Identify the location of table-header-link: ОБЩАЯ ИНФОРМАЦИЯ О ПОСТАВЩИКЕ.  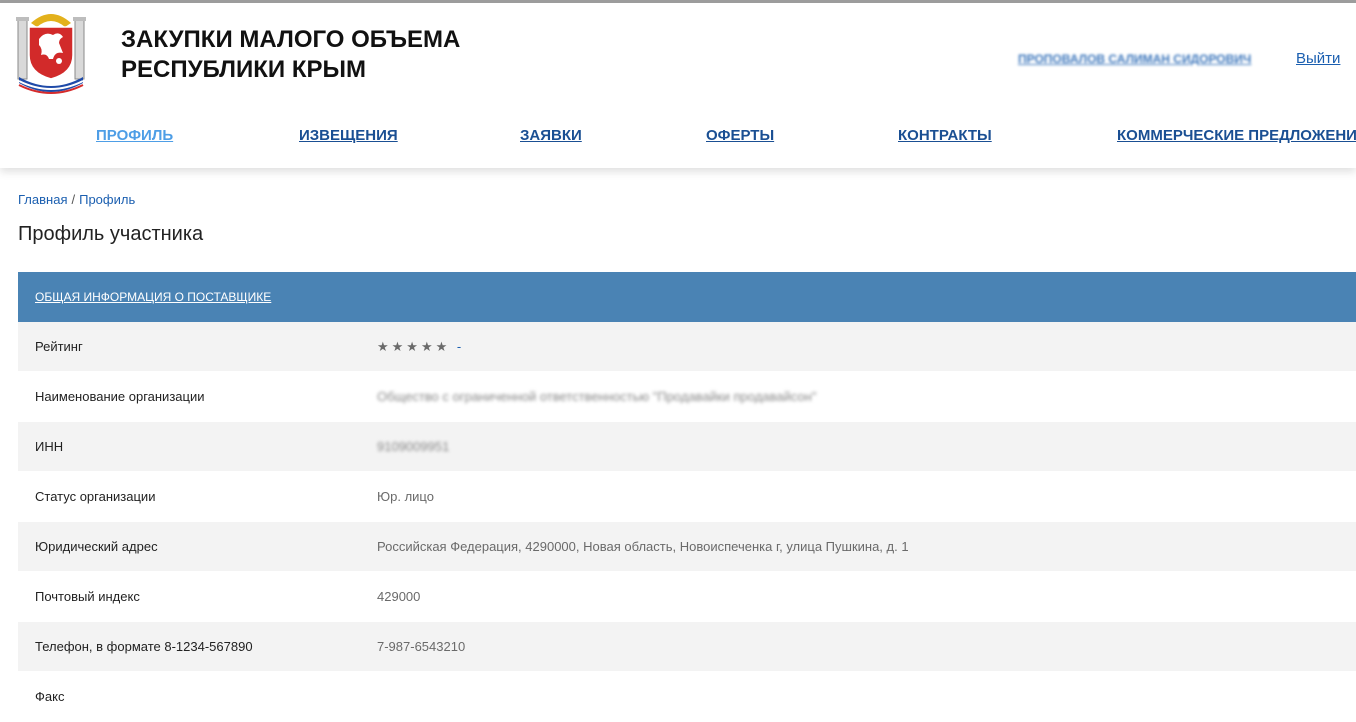
(153, 297).